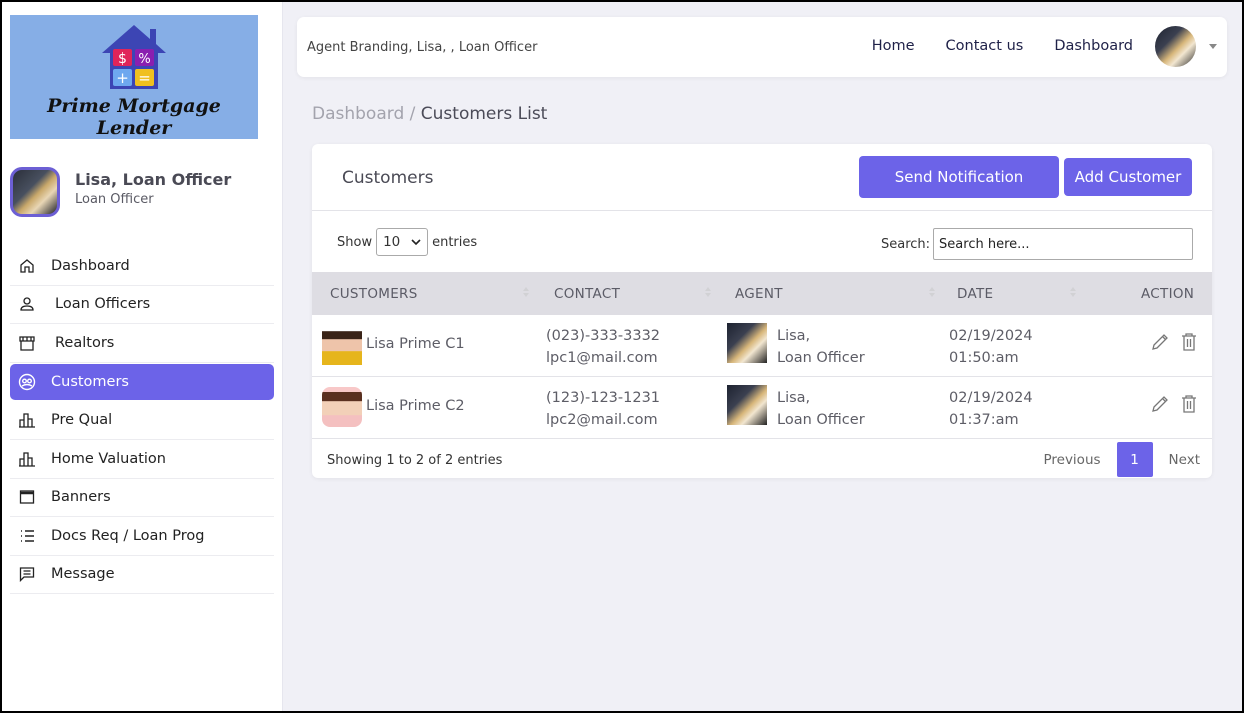 The height and width of the screenshot is (713, 1244). I want to click on sidebar-item-label: Home Valuation, so click(108, 458).